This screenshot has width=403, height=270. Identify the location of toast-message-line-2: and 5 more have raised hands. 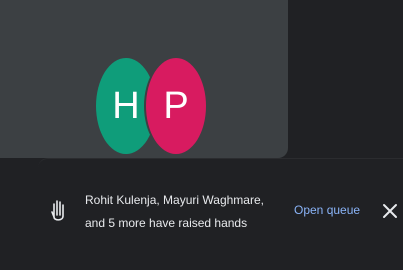
(166, 223).